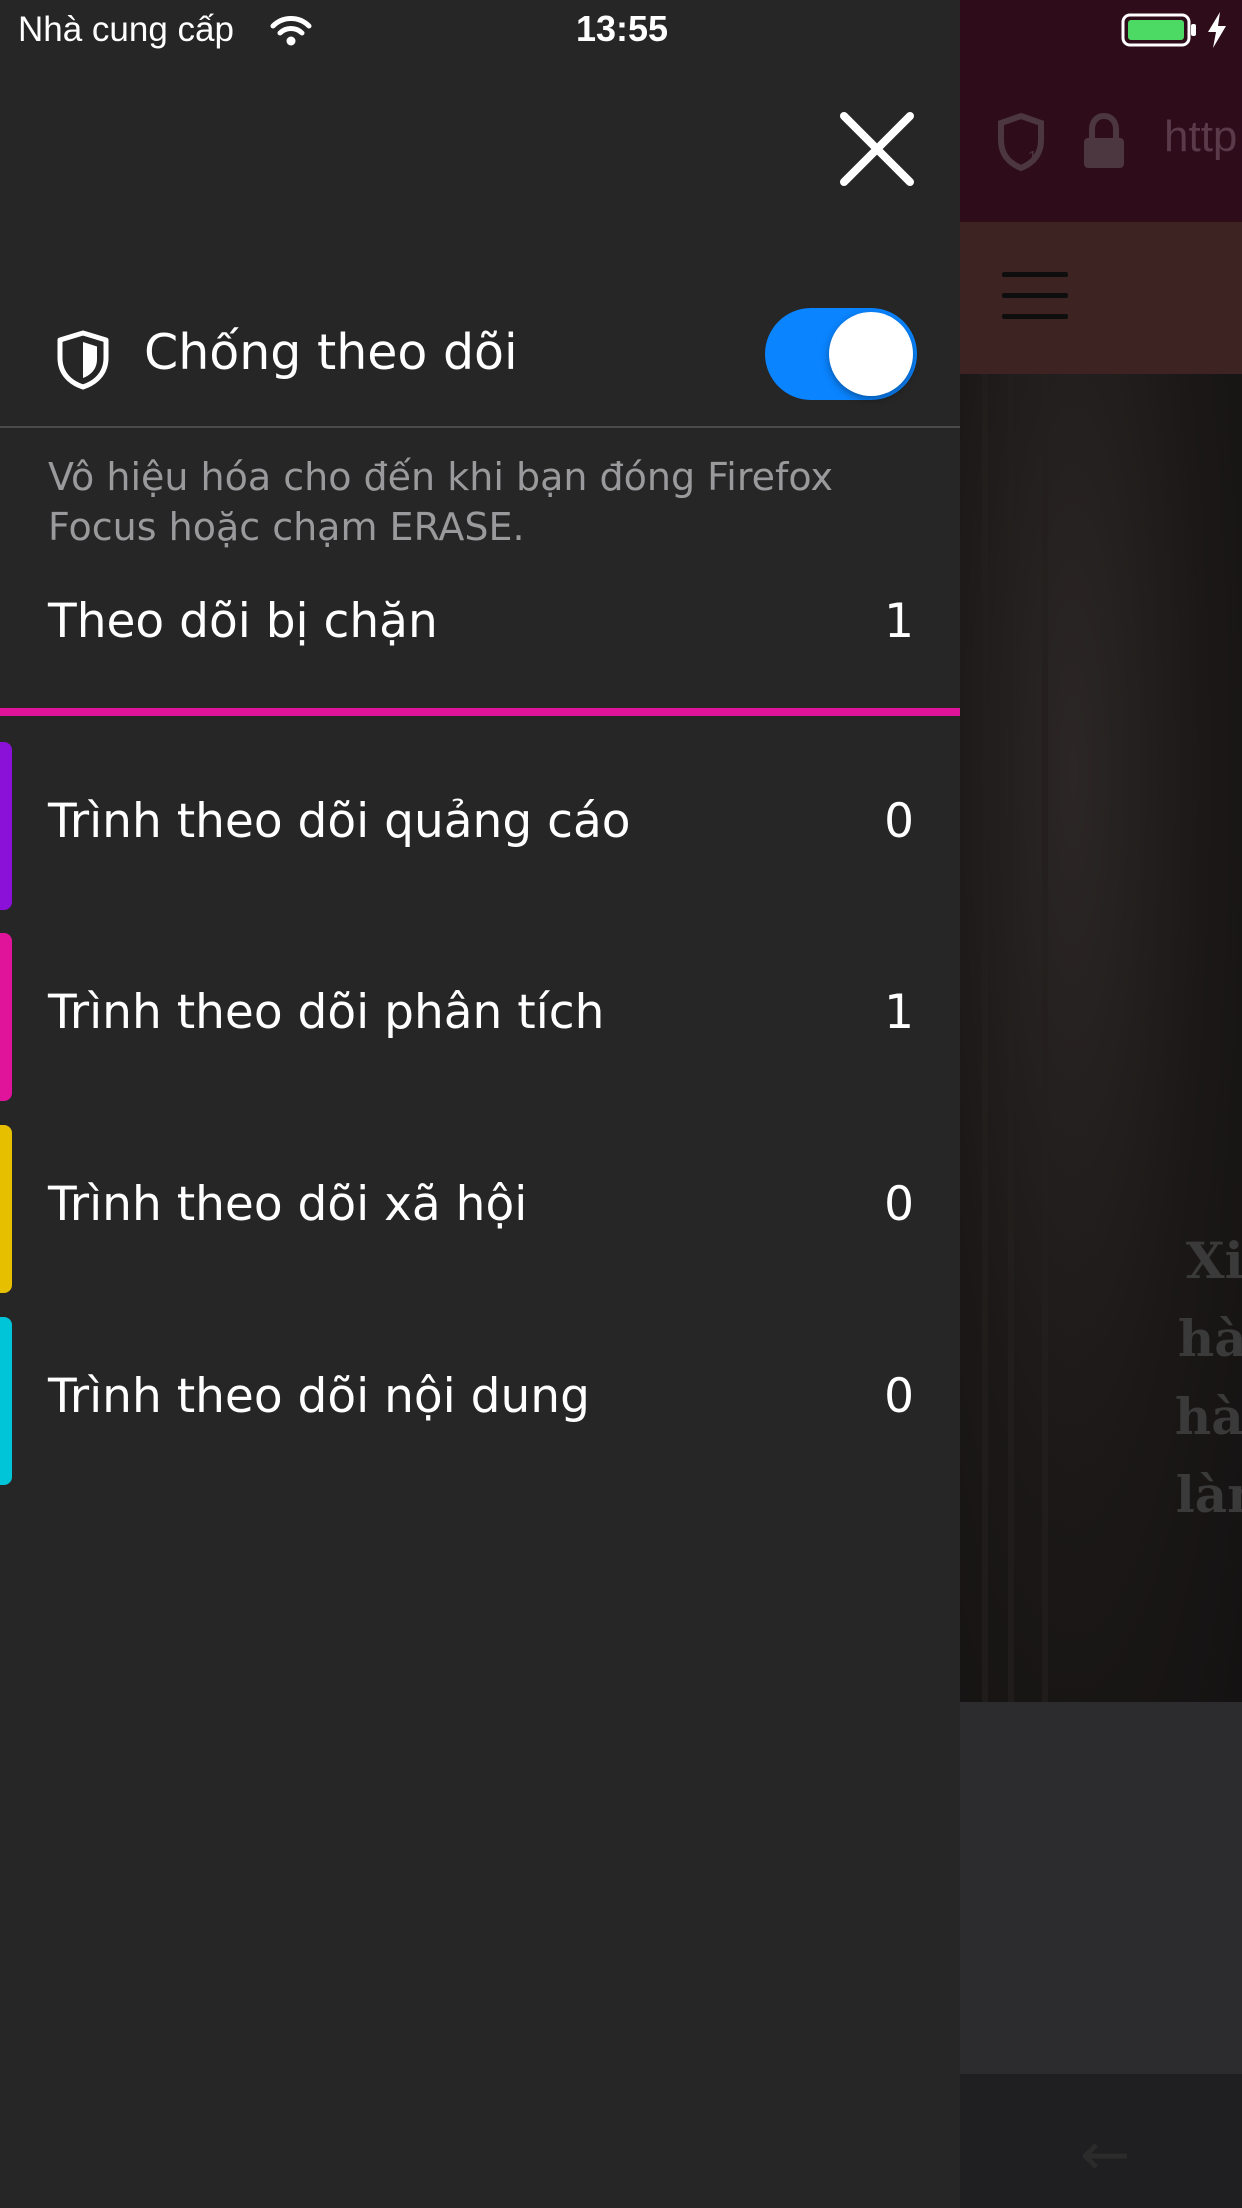  Describe the element at coordinates (480, 31) in the screenshot. I see `status-bar: Nhà cung cấp 13:55` at that location.